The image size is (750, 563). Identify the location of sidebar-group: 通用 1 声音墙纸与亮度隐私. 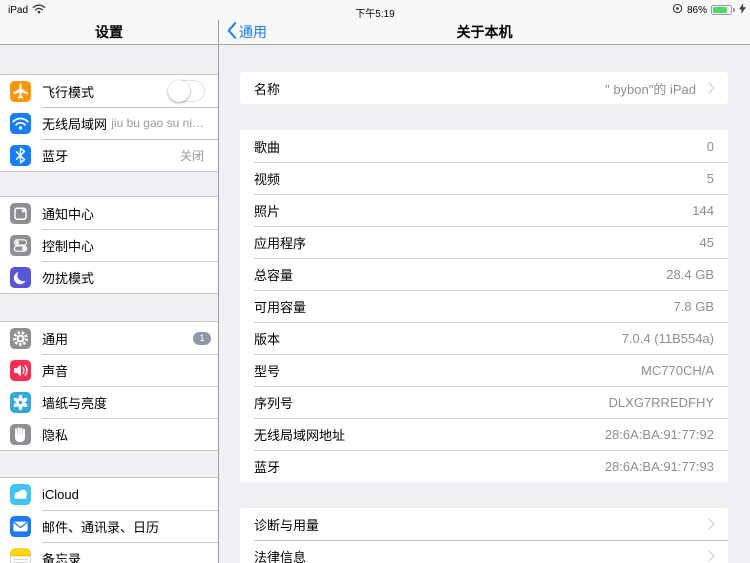
(109, 386).